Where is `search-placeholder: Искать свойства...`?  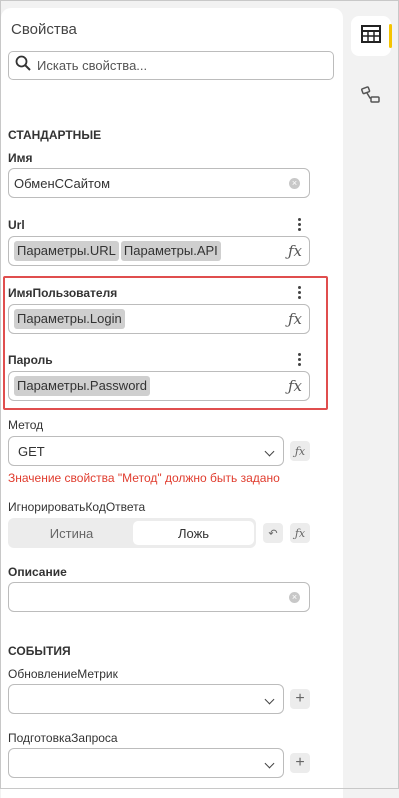 search-placeholder: Искать свойства... is located at coordinates (92, 65).